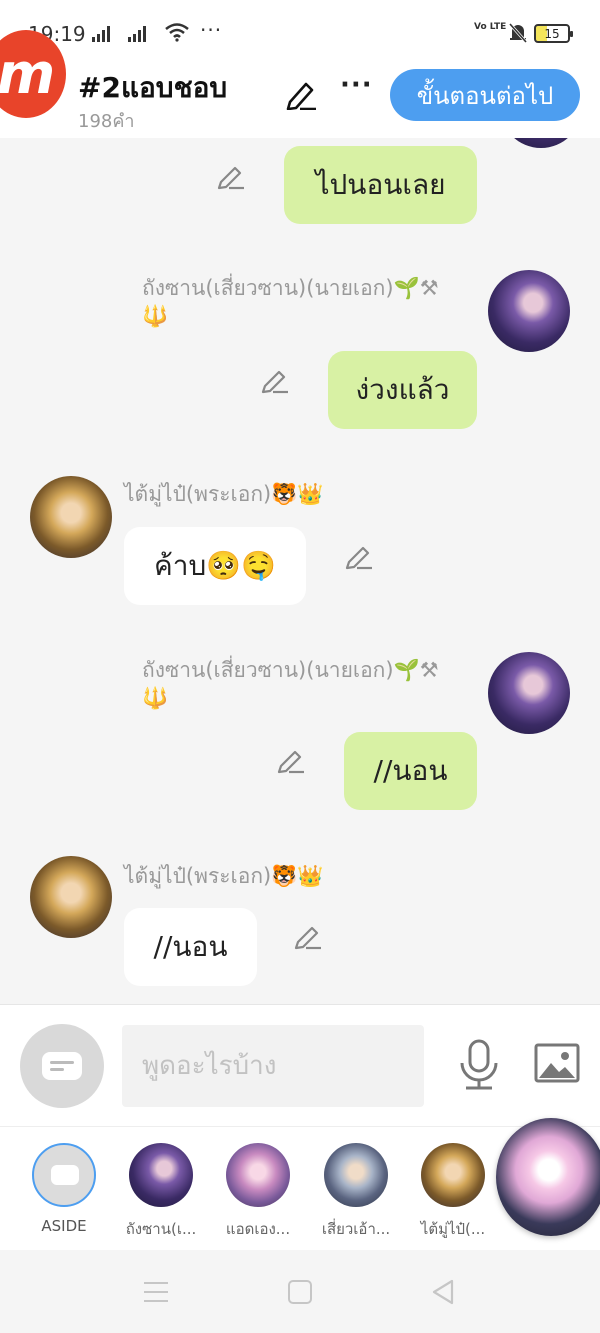  Describe the element at coordinates (402, 390) in the screenshot. I see `message-bubble: ง่วงแล้ว` at that location.